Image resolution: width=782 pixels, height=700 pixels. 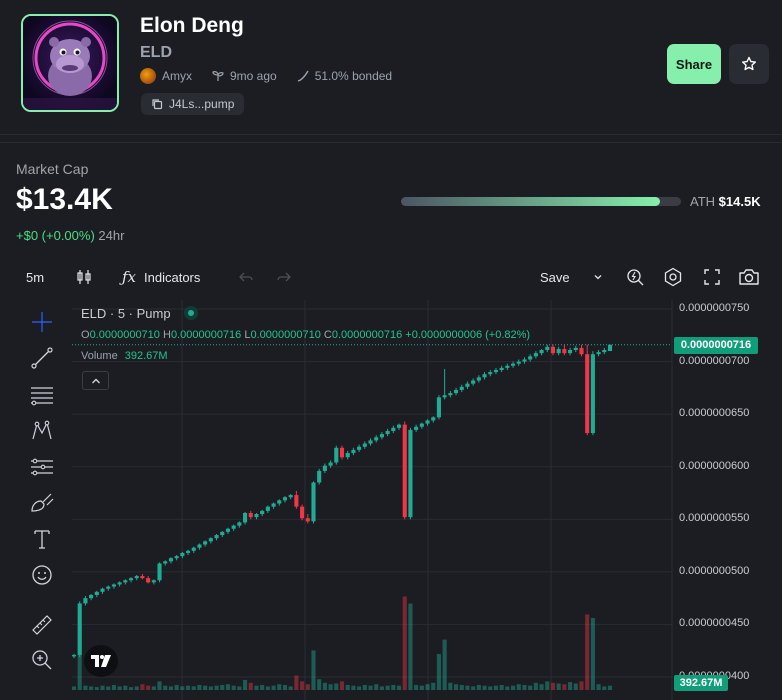 I want to click on interval-button: 5m, so click(x=35, y=277).